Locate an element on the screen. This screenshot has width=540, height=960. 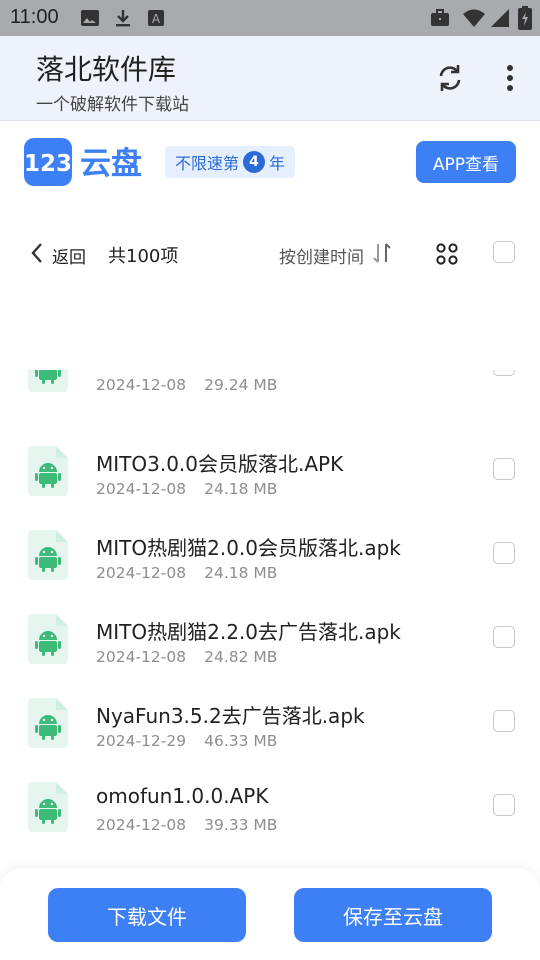
file-meta: 2024-12-08 39.33 MB is located at coordinates (186, 825).